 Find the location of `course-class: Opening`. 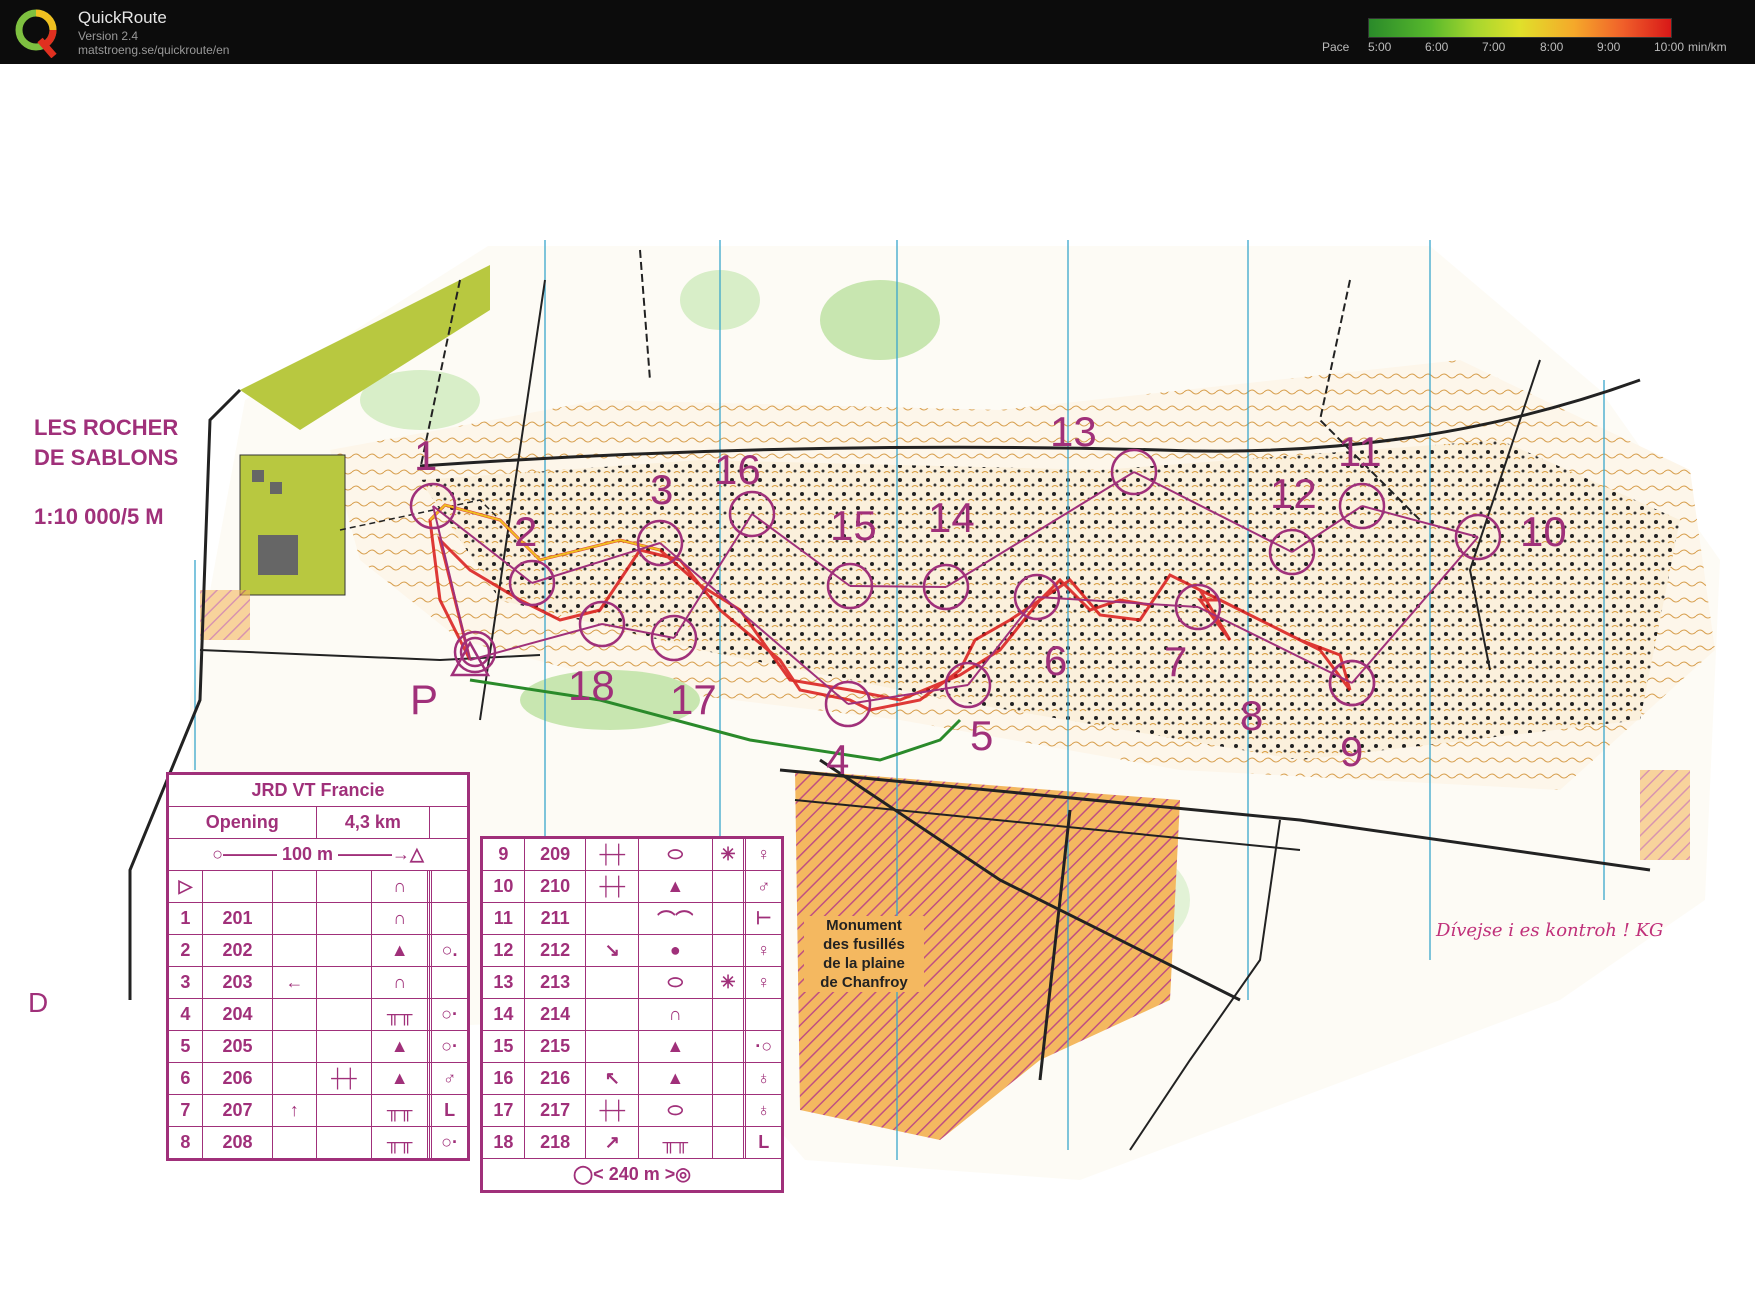

course-class: Opening is located at coordinates (242, 822).